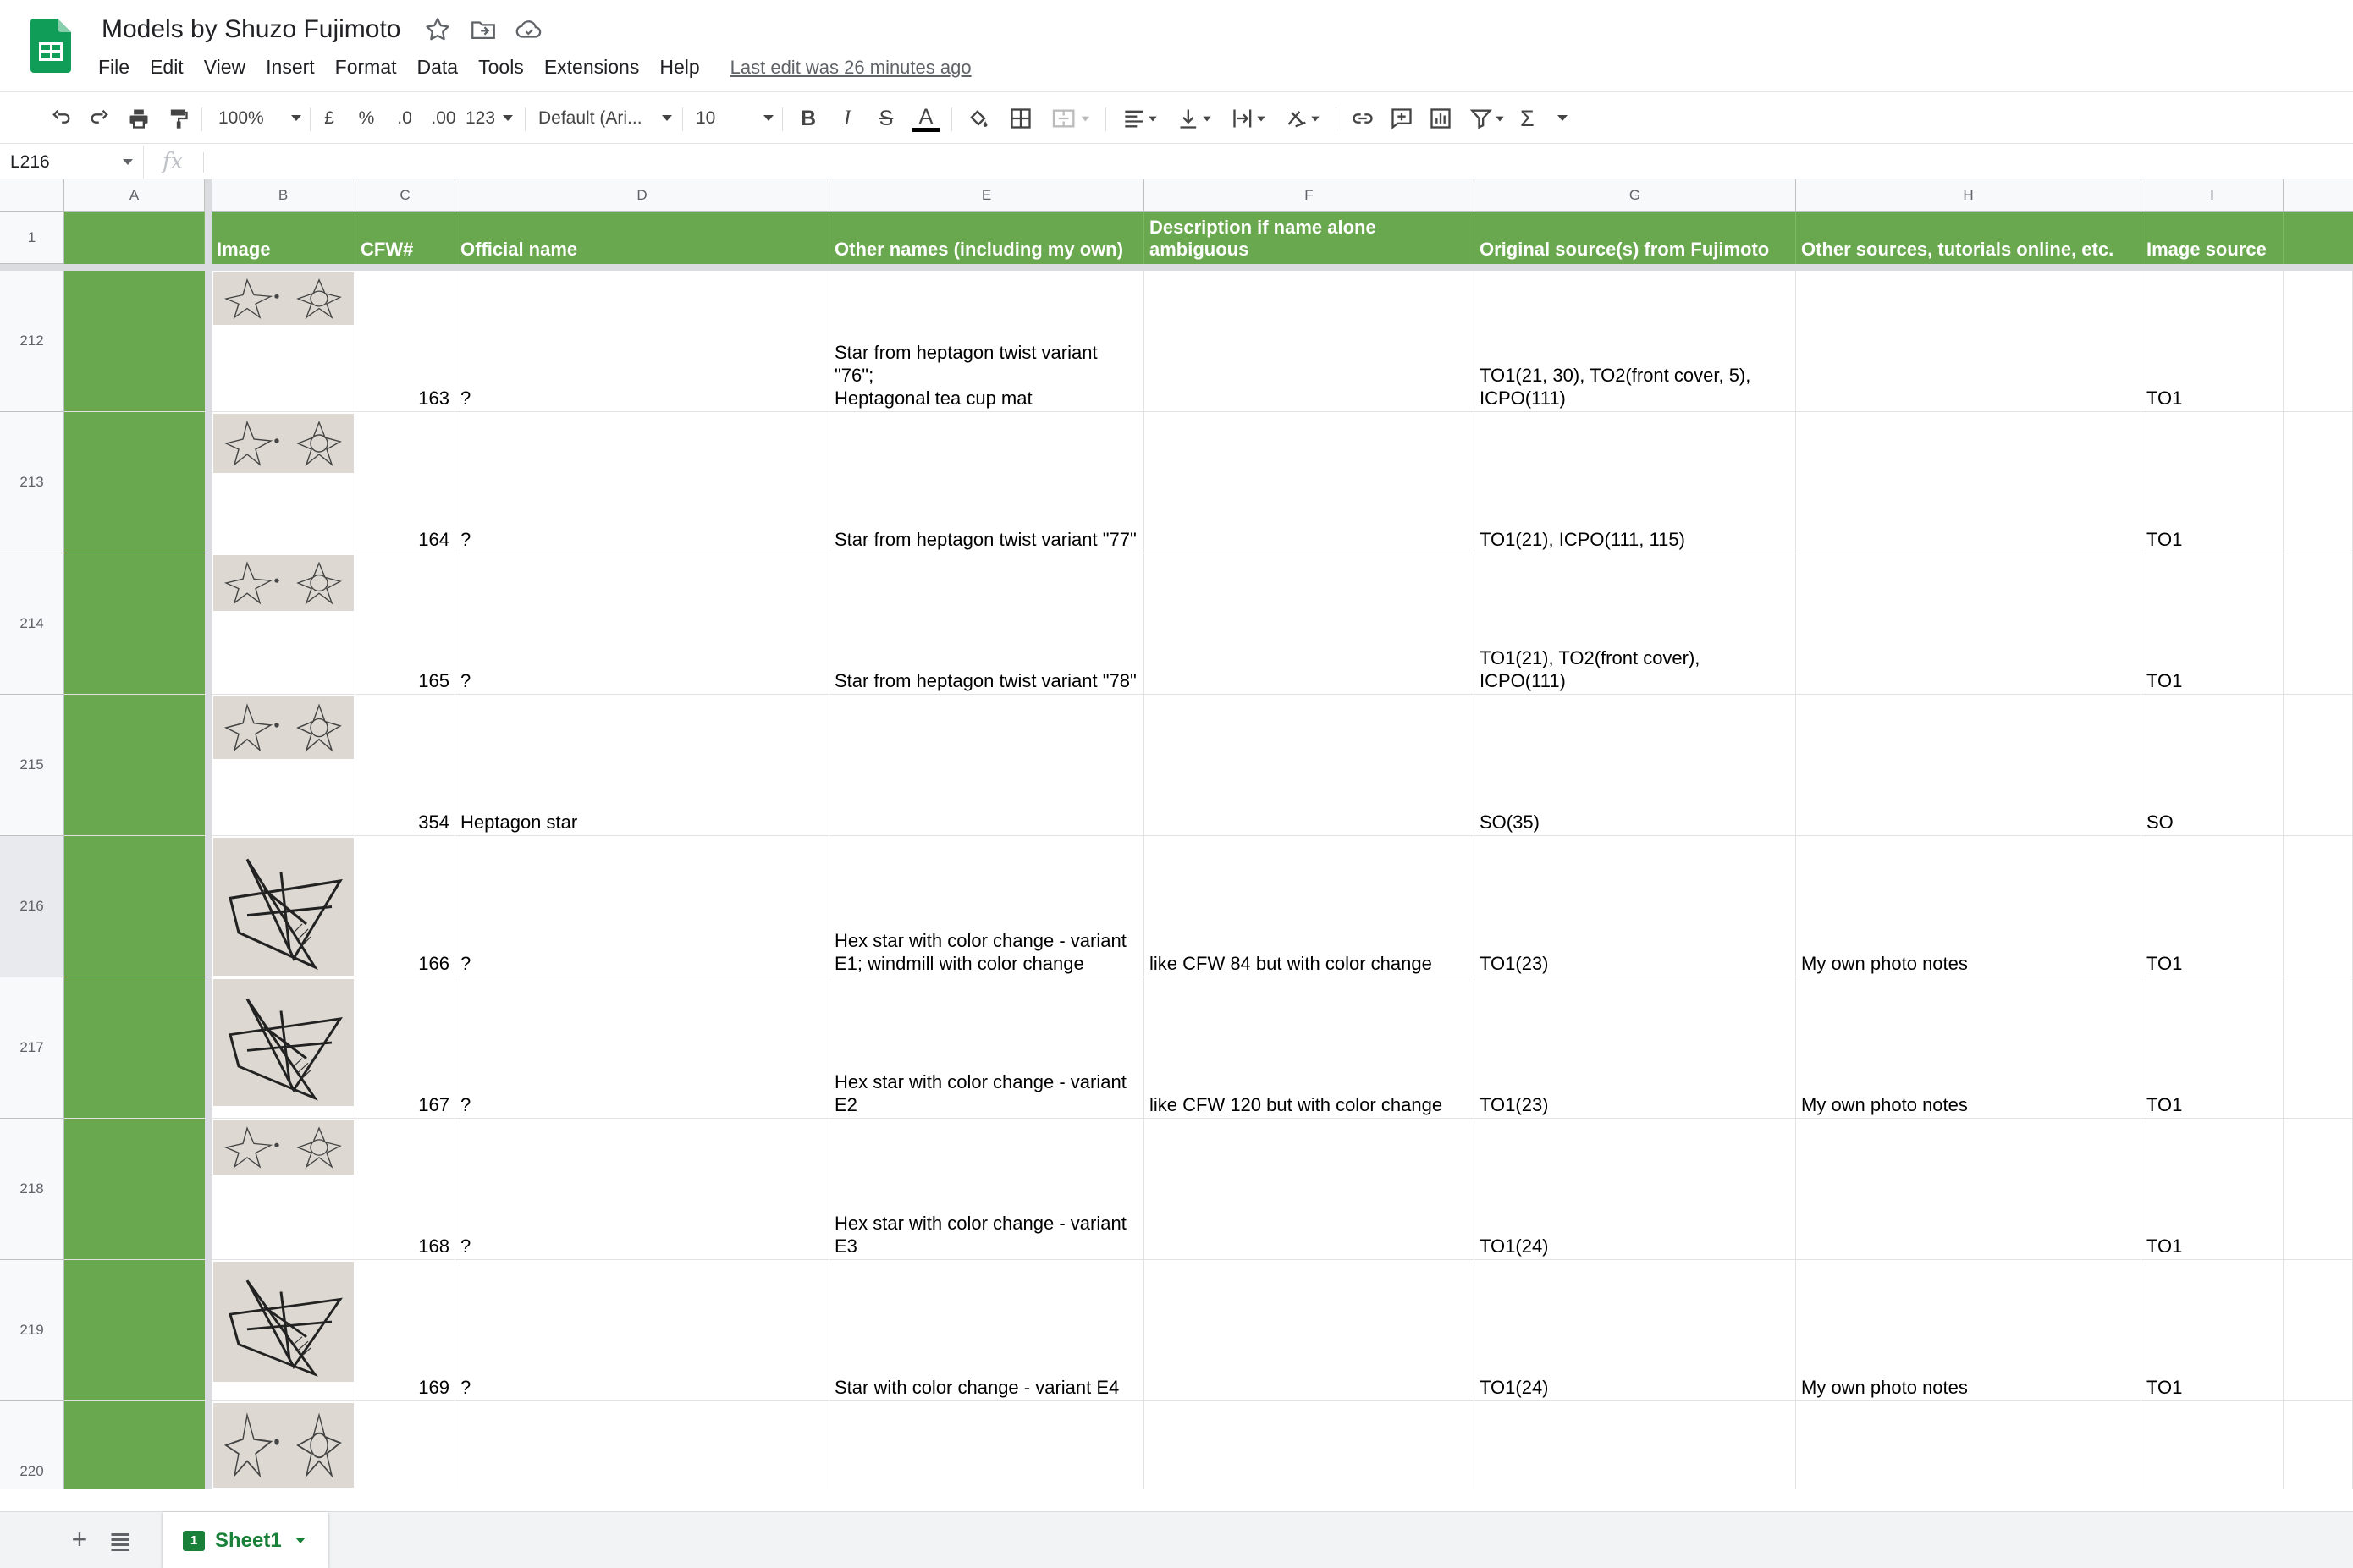 Image resolution: width=2353 pixels, height=1568 pixels. Describe the element at coordinates (32, 906) in the screenshot. I see `row-header-216: 216` at that location.